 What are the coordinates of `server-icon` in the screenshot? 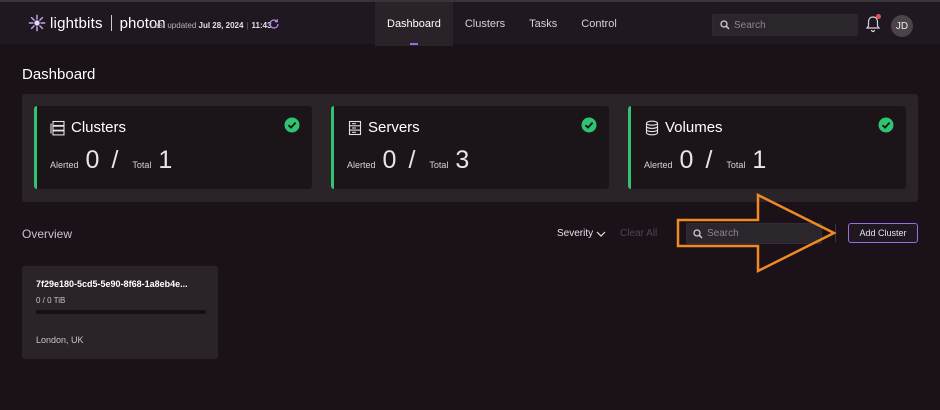 It's located at (355, 128).